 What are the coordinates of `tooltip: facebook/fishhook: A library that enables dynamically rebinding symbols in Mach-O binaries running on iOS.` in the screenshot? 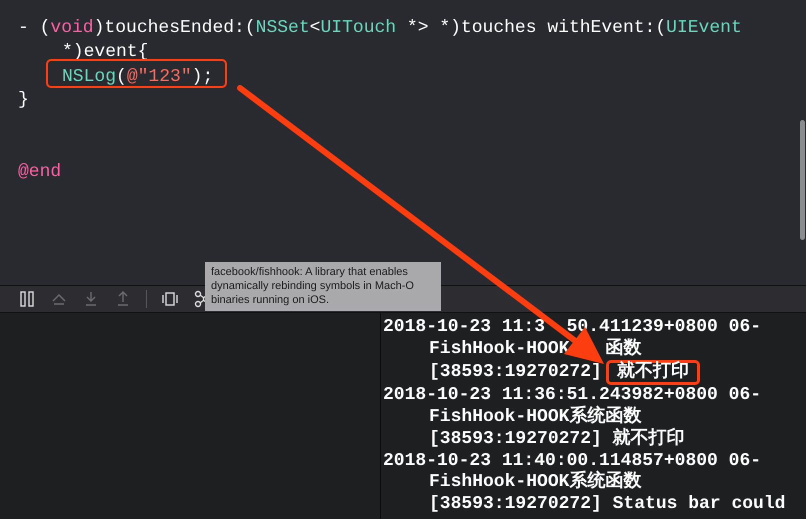 It's located at (323, 286).